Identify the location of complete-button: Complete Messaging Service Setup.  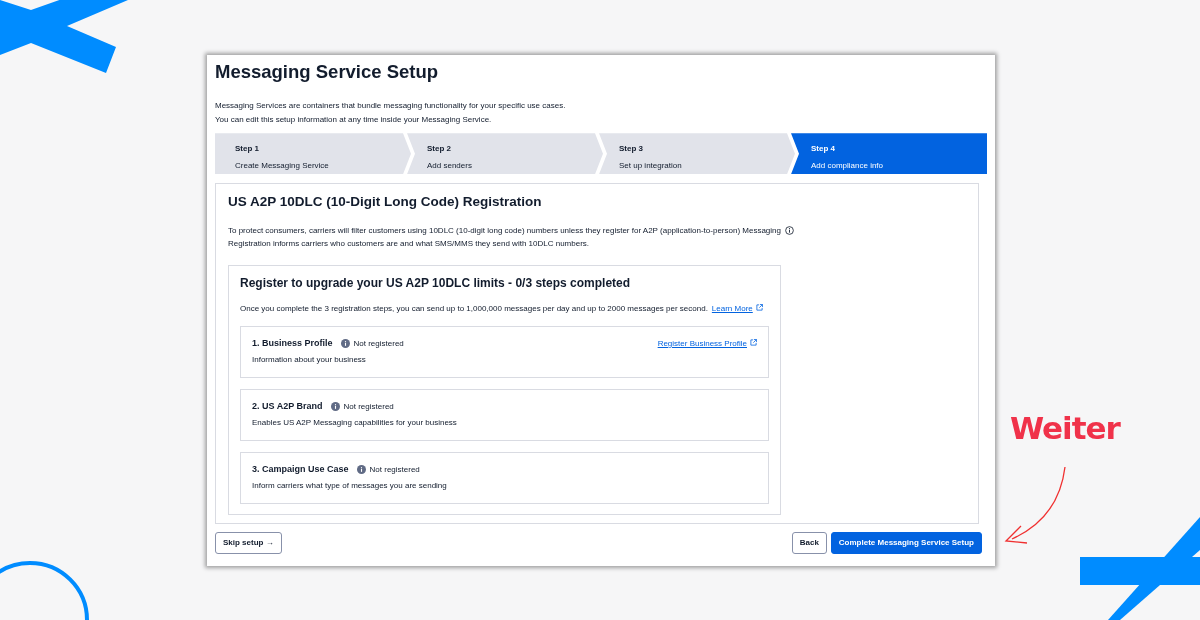
(906, 543).